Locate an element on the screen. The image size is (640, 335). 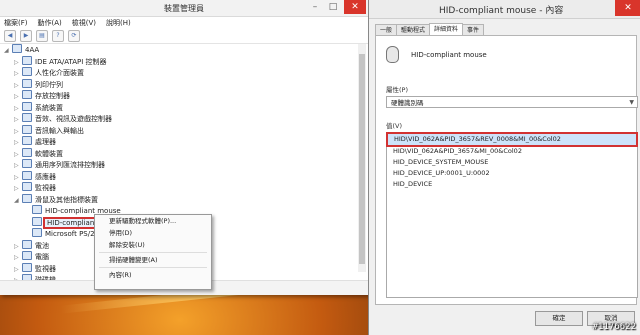
menu-item-uninstall: 解除安裝(U) is located at coordinates (153, 245).